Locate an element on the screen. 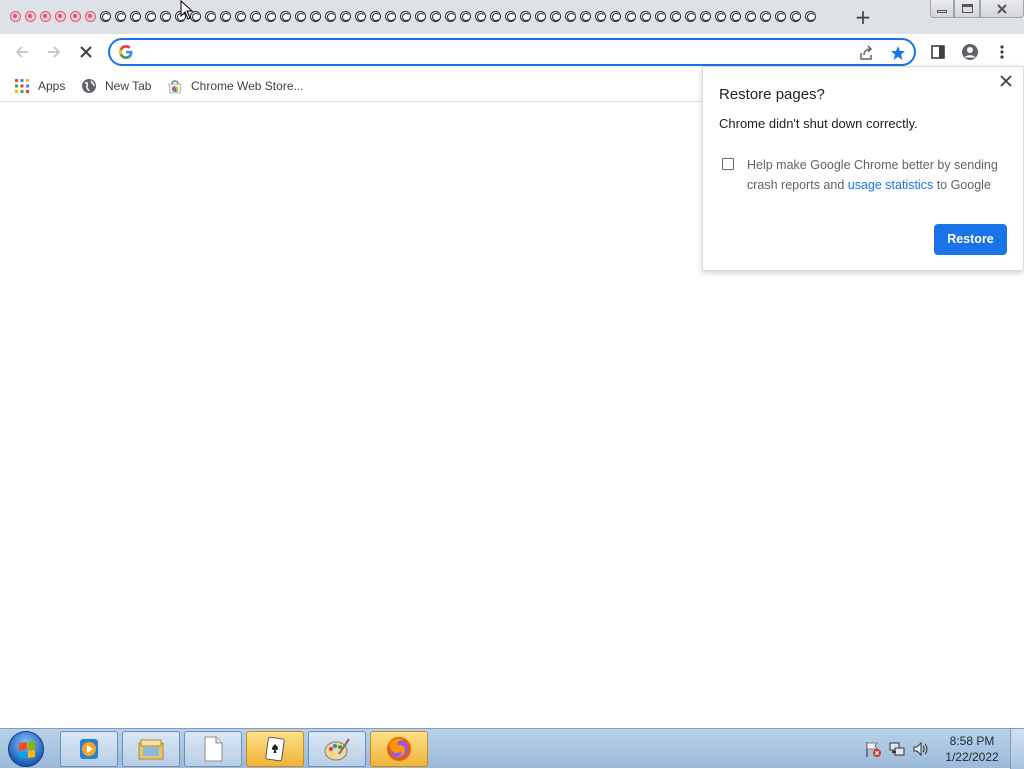  bookmark-star-button is located at coordinates (898, 53).